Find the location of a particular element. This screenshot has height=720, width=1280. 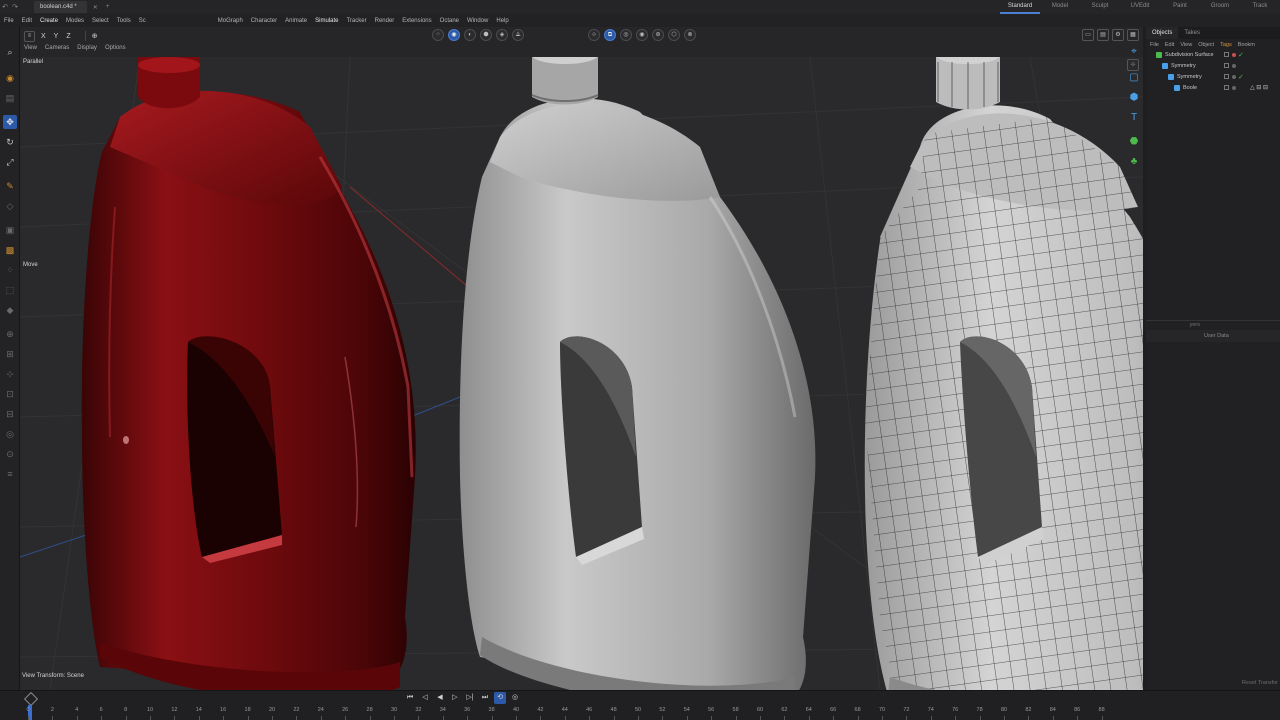

undo-icon: ↶ is located at coordinates (5, 7).